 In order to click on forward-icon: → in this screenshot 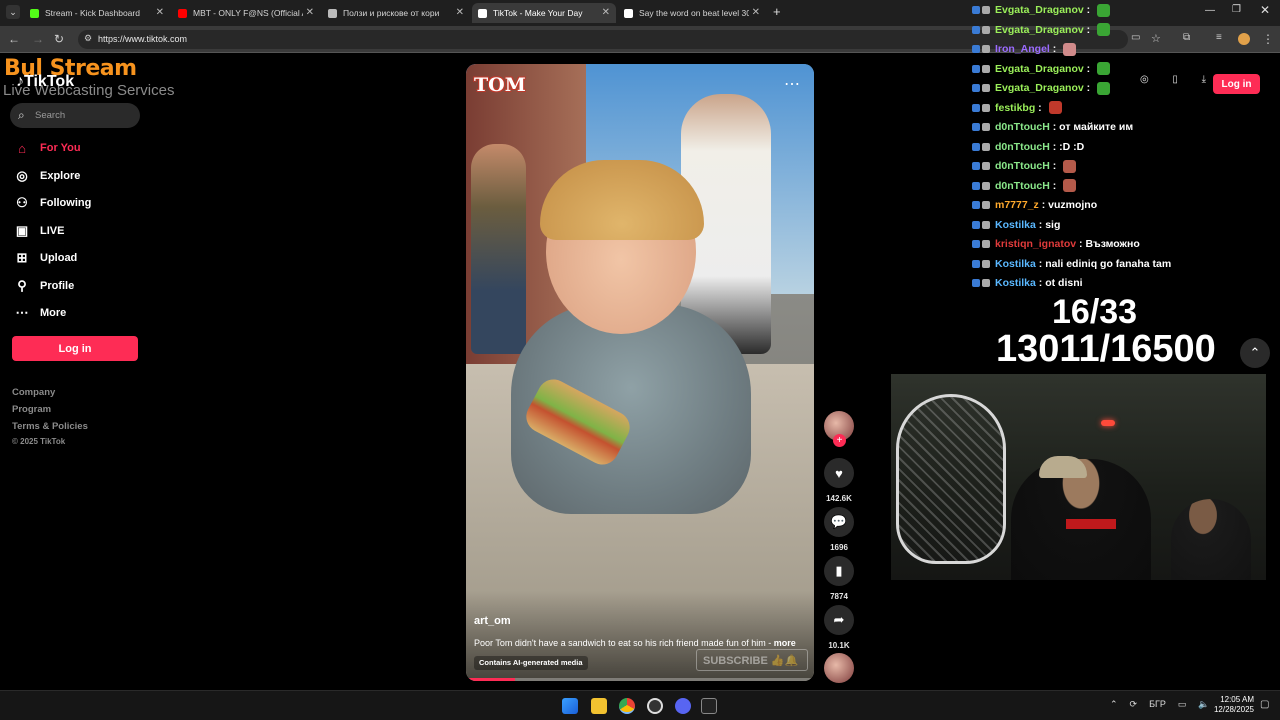, I will do `click(38, 39)`.